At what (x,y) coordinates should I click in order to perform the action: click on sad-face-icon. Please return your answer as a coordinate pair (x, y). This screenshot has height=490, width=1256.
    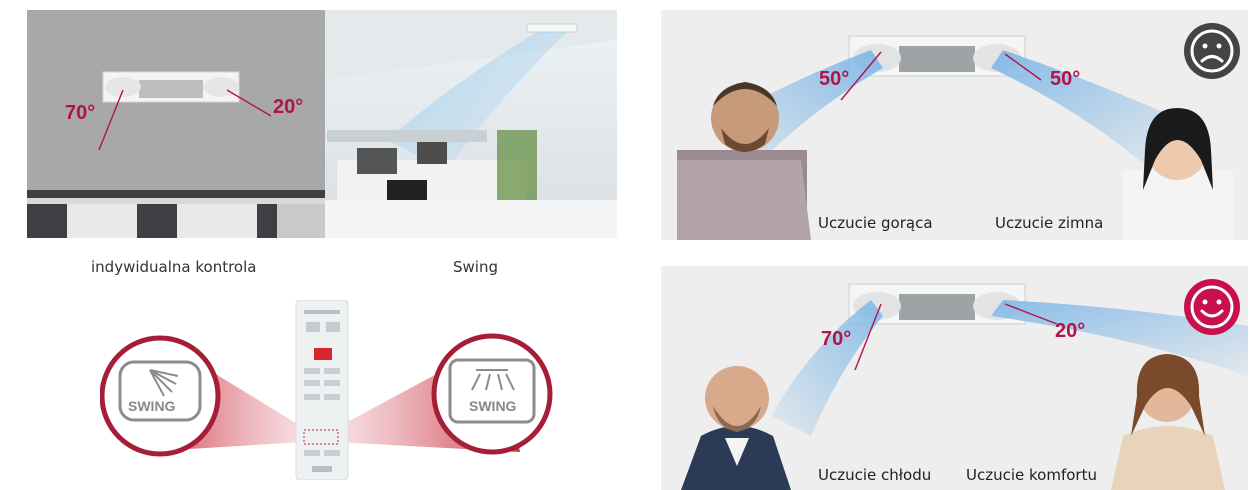
    Looking at the image, I should click on (1212, 51).